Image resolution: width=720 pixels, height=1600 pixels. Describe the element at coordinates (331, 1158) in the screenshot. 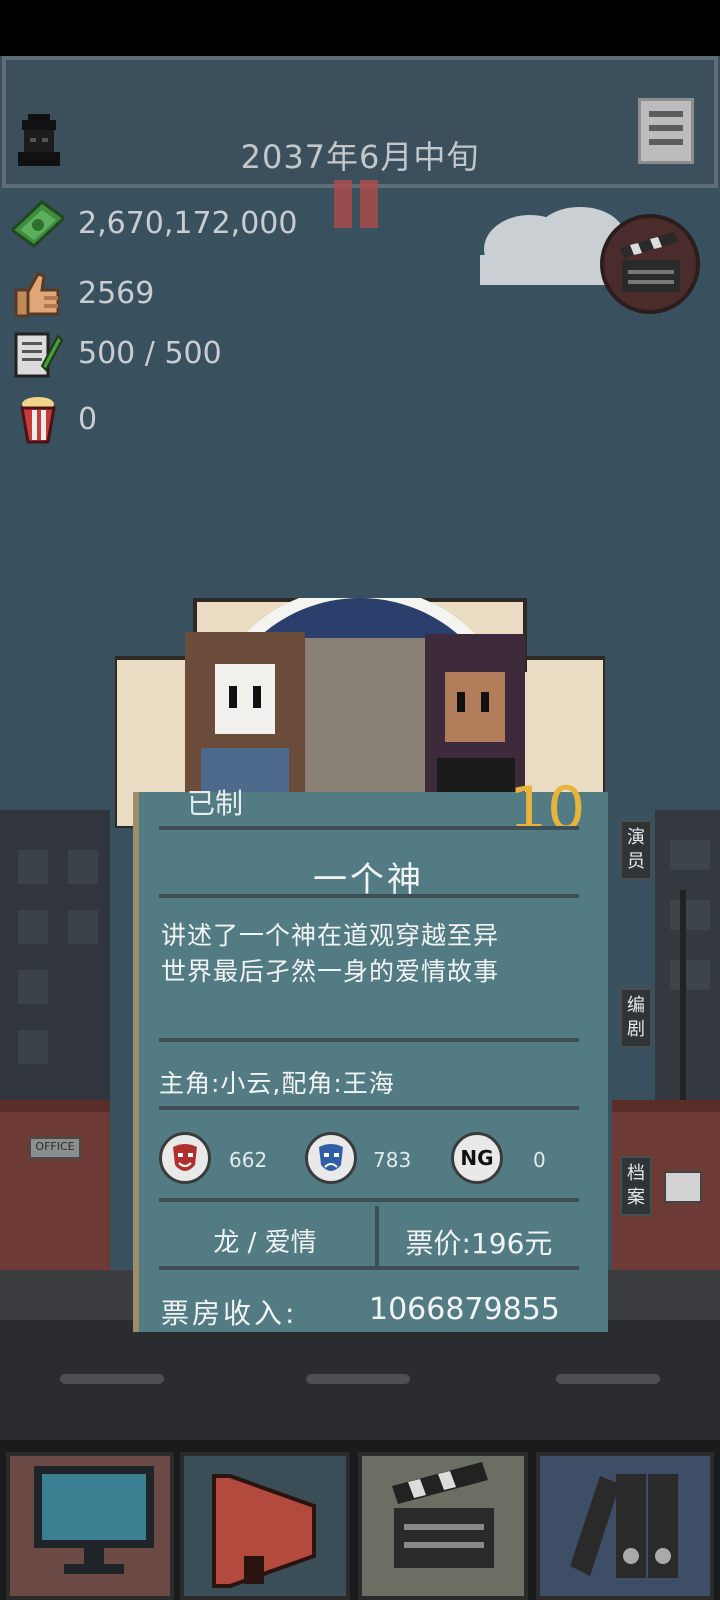

I see `tragedy-mask-icon` at that location.